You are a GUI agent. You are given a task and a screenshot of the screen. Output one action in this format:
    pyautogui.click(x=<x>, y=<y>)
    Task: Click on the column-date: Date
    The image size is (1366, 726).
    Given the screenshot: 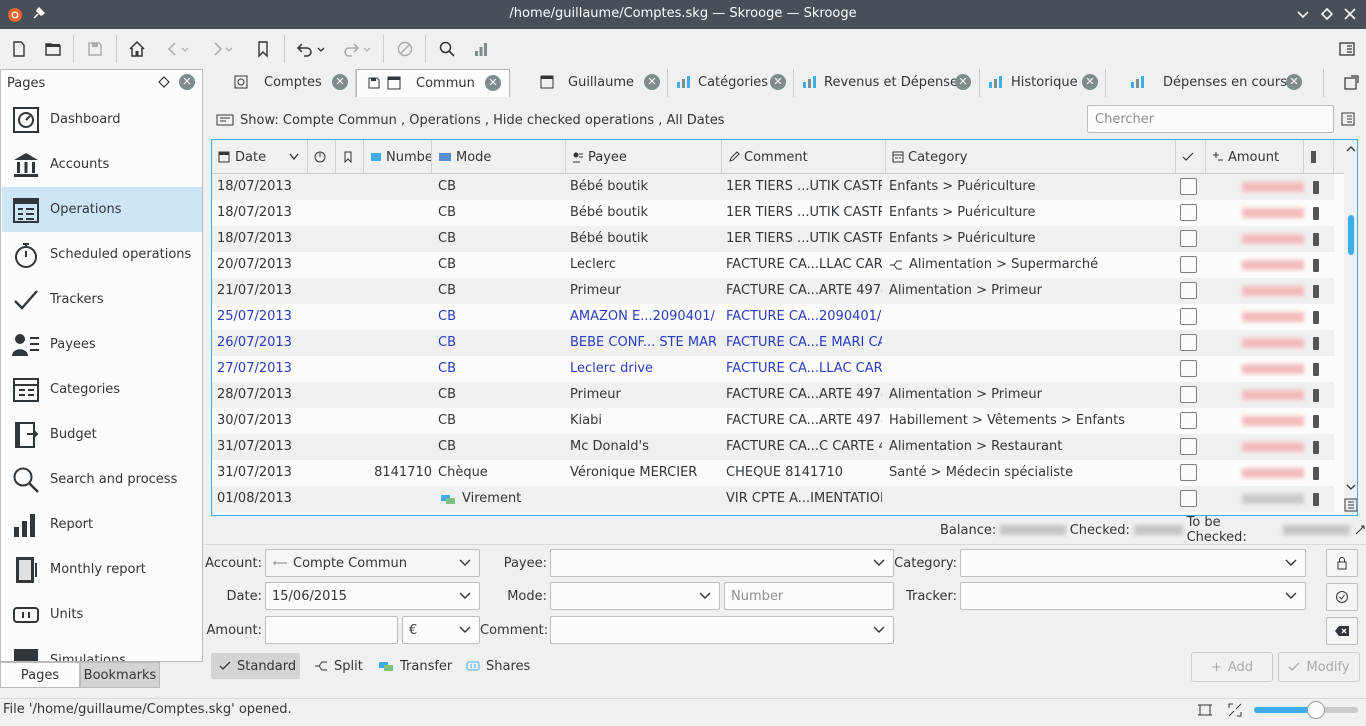 What is the action you would take?
    pyautogui.click(x=260, y=157)
    